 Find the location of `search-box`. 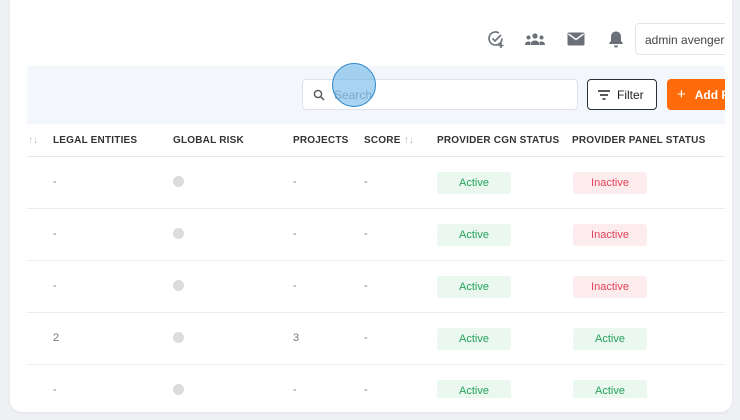

search-box is located at coordinates (440, 94).